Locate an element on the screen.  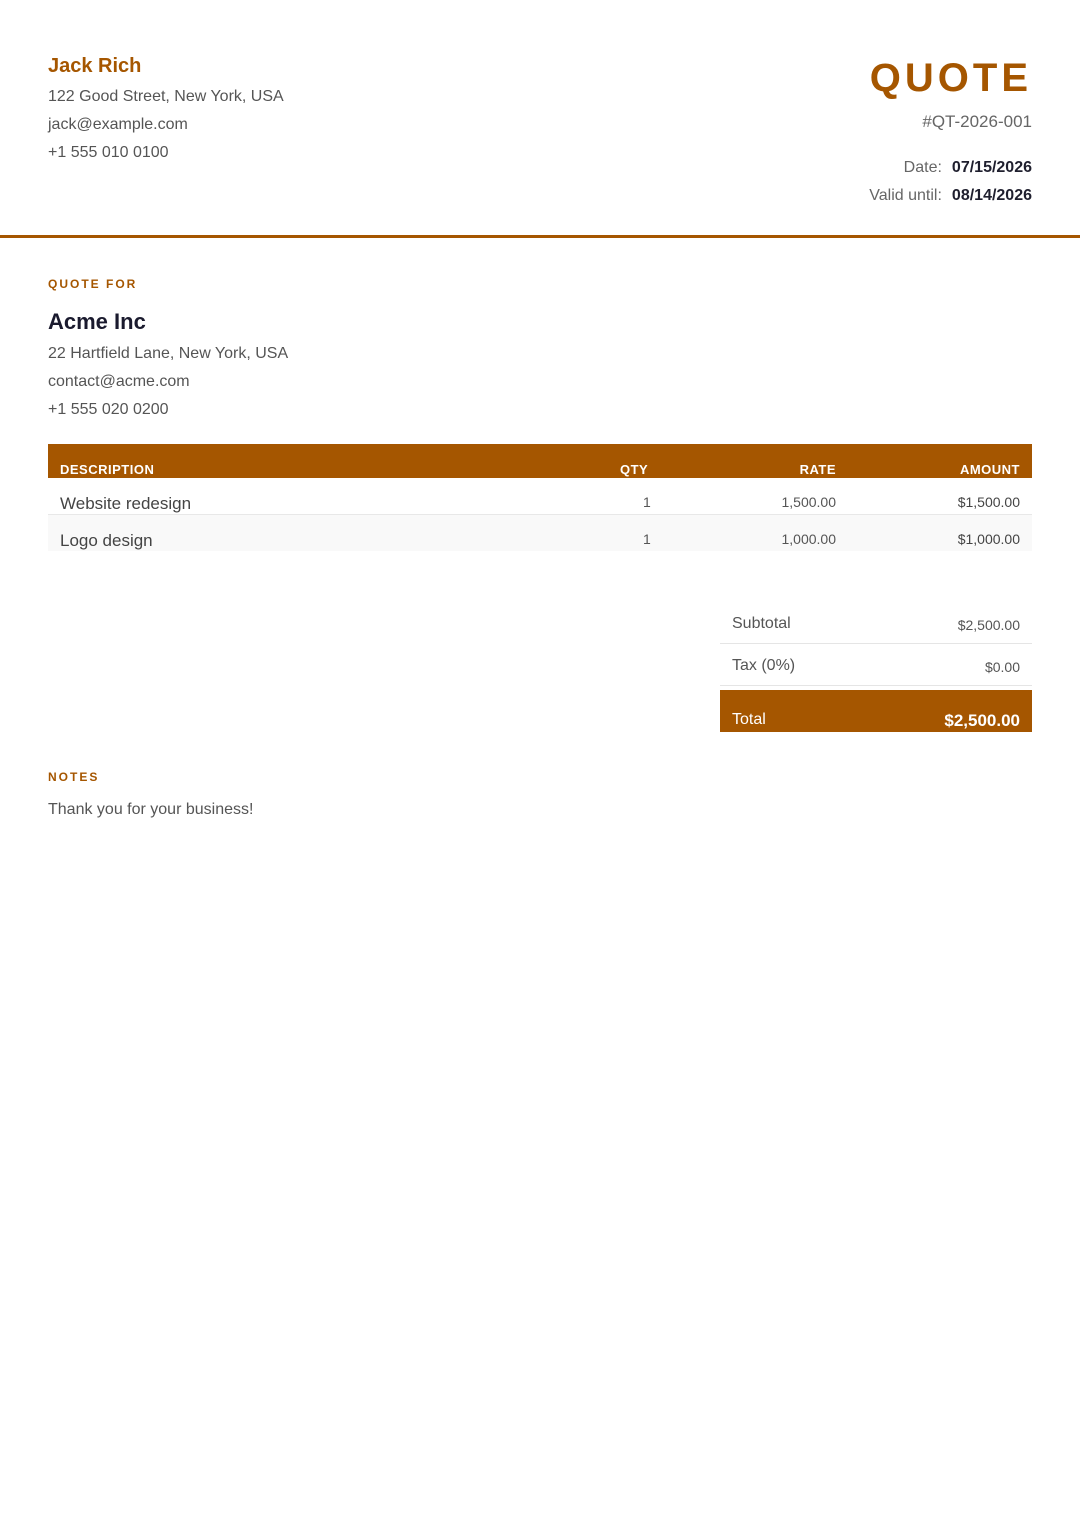
valid-until-value: 08/14/2026 is located at coordinates (991, 195).